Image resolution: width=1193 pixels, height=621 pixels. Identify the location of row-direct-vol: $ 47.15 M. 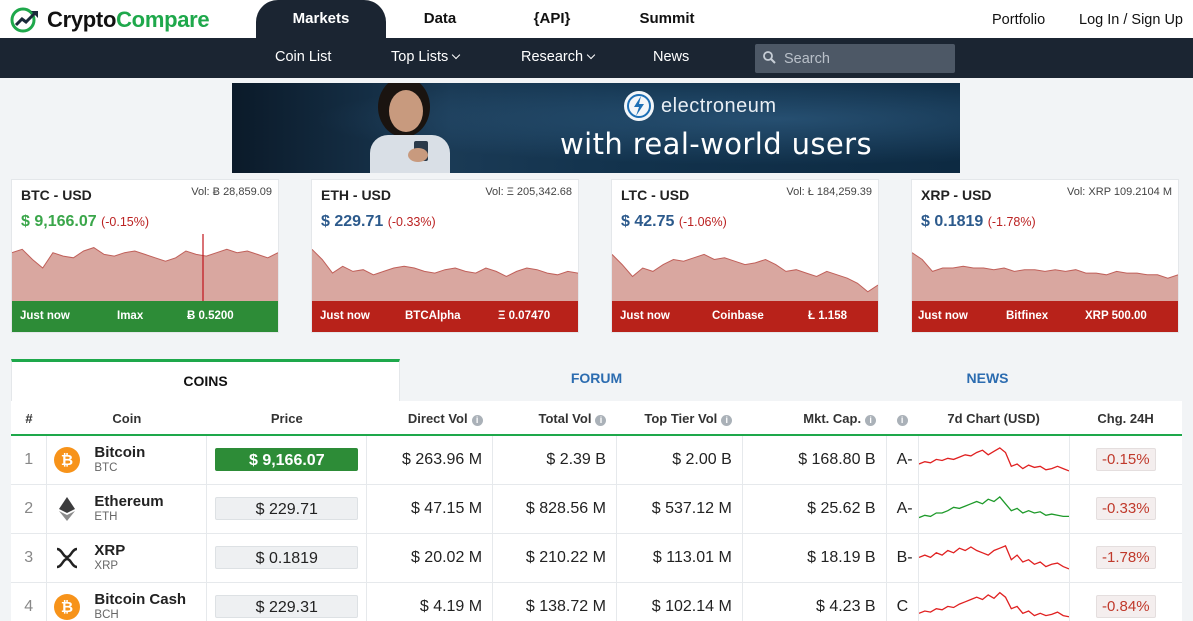
(430, 509).